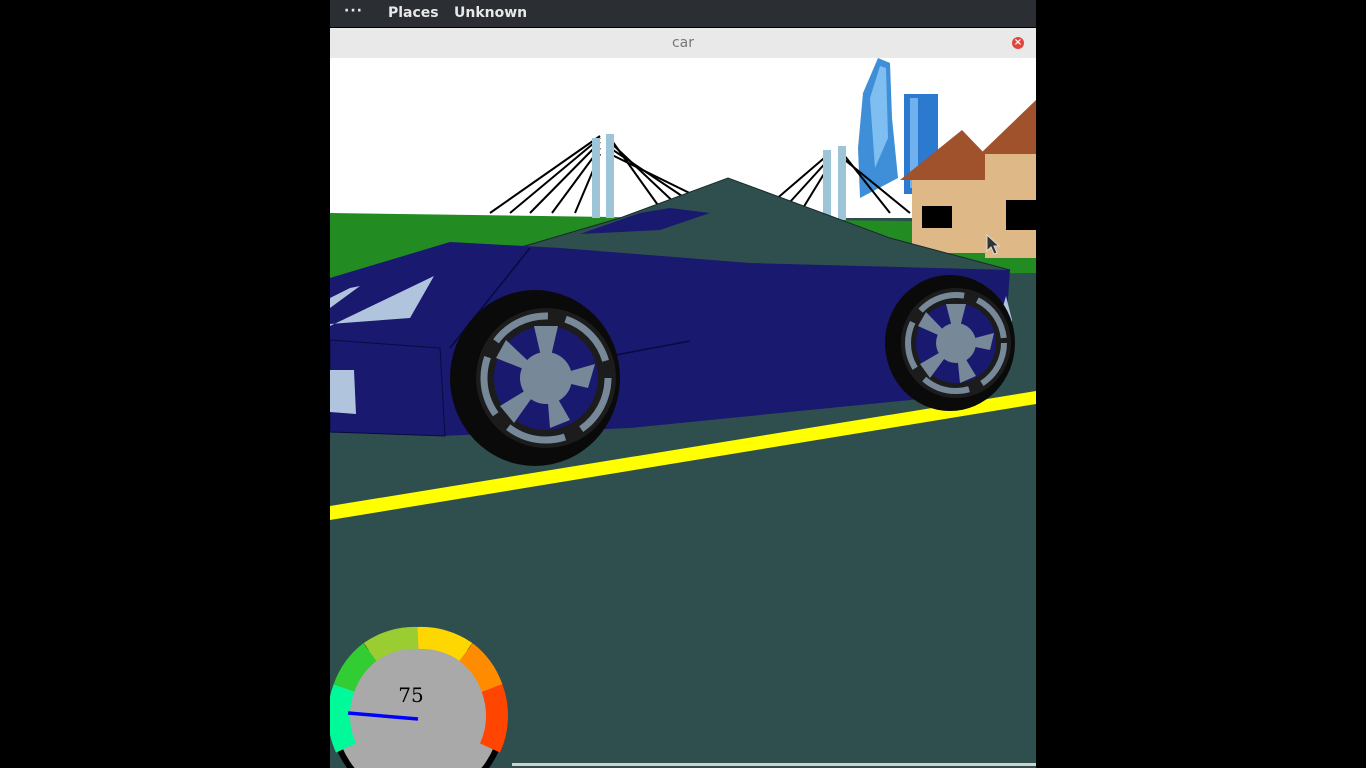 This screenshot has width=1366, height=768. I want to click on window-titlebar: car ×, so click(683, 43).